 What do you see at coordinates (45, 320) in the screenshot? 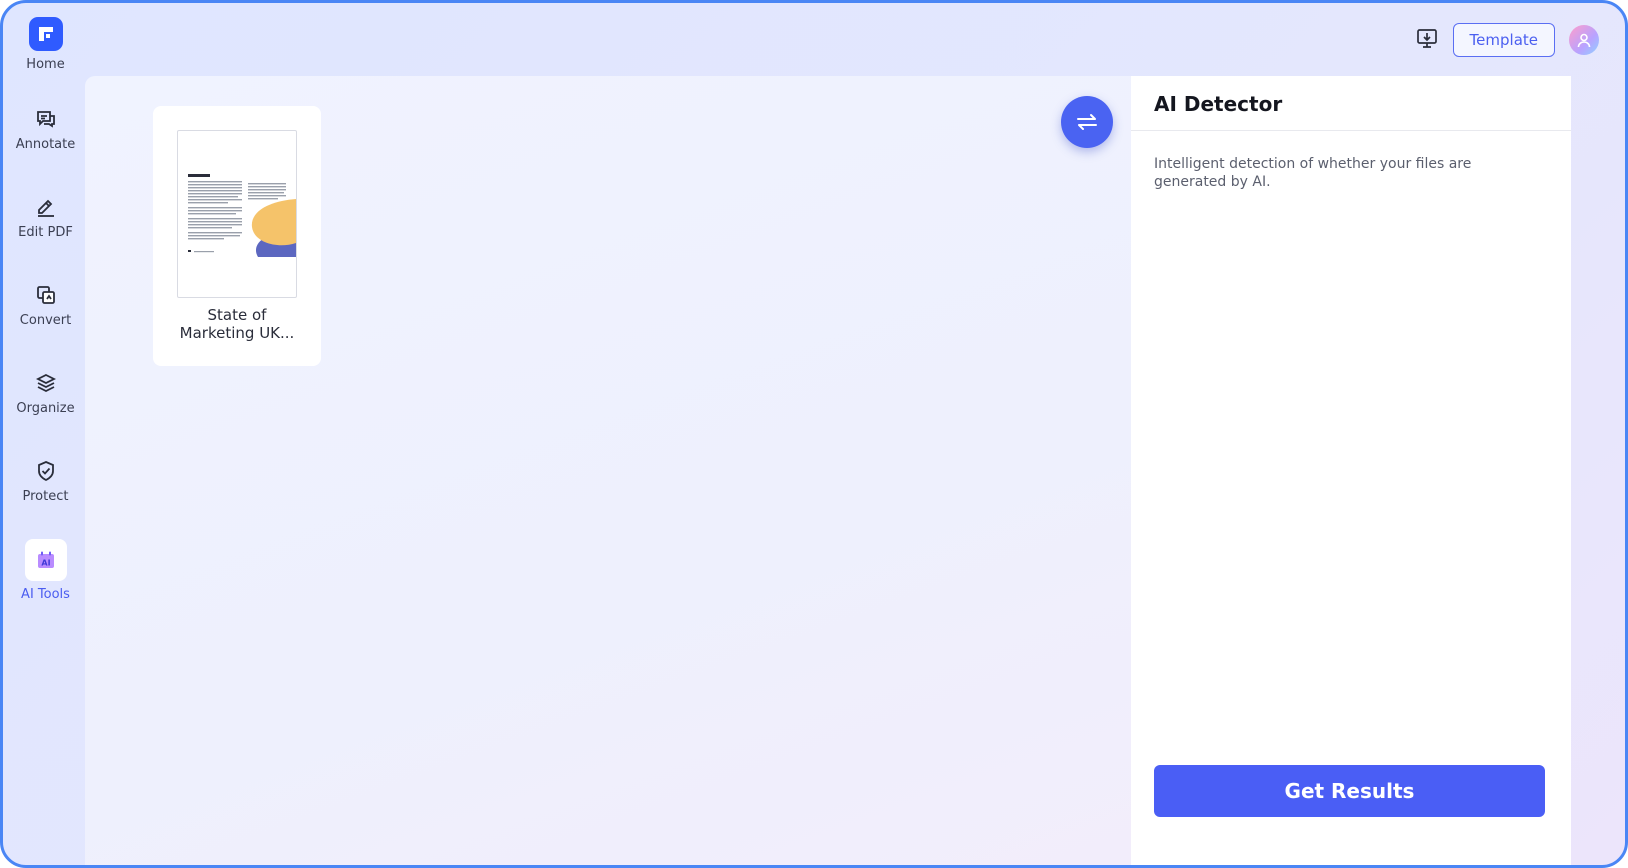
I see `sidebar-item-label: Convert` at bounding box center [45, 320].